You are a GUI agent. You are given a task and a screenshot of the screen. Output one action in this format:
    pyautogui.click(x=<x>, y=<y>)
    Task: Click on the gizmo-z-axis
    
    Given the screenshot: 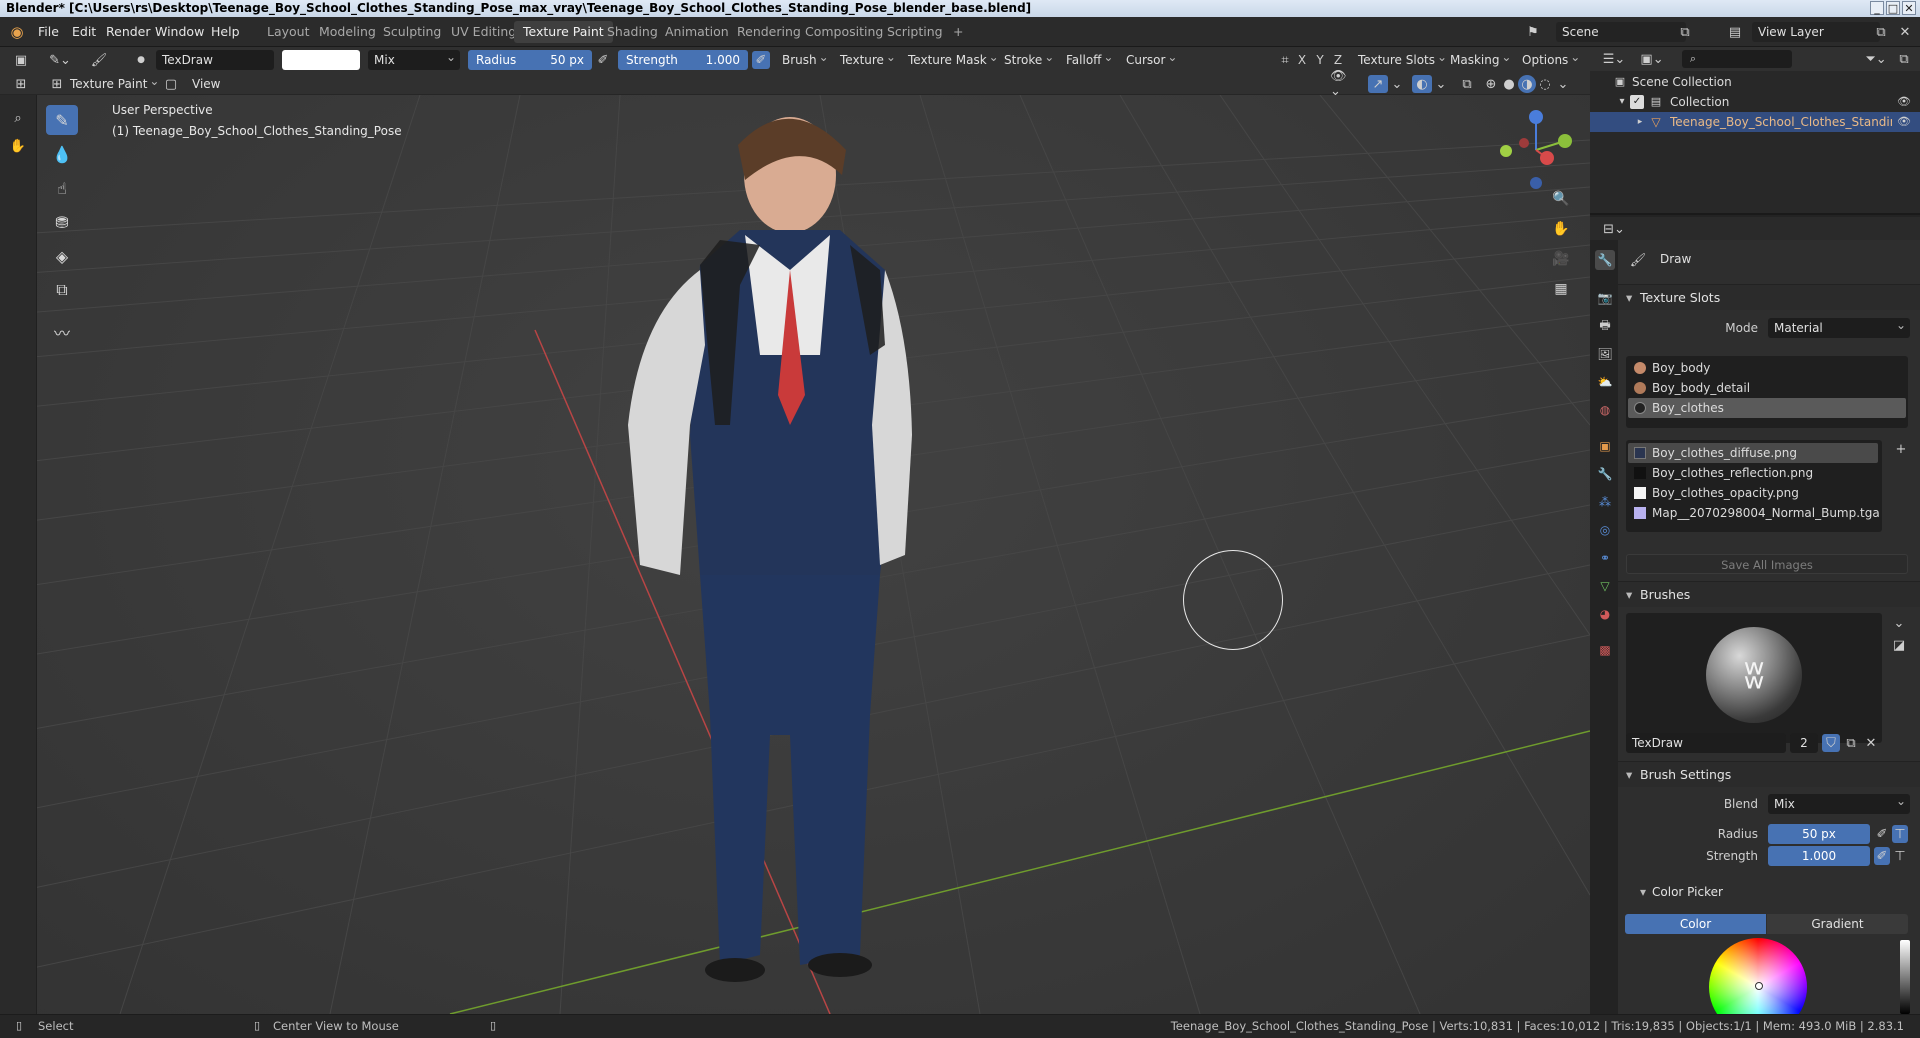 What is the action you would take?
    pyautogui.click(x=1536, y=117)
    